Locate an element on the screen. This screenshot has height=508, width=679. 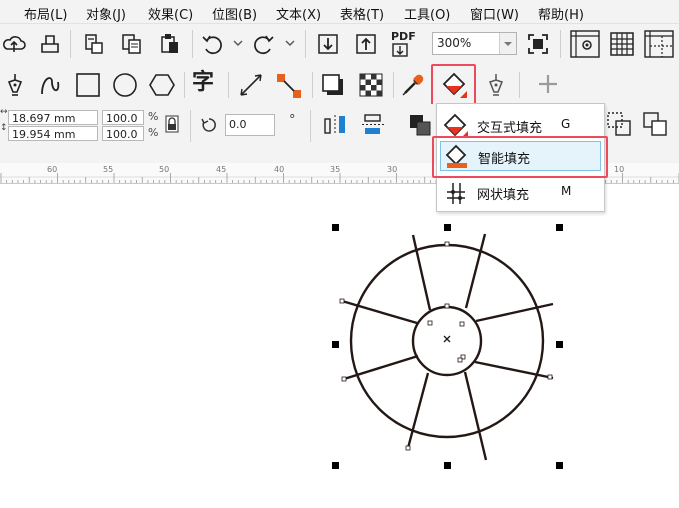
weld-objects-icon is located at coordinates (620, 125).